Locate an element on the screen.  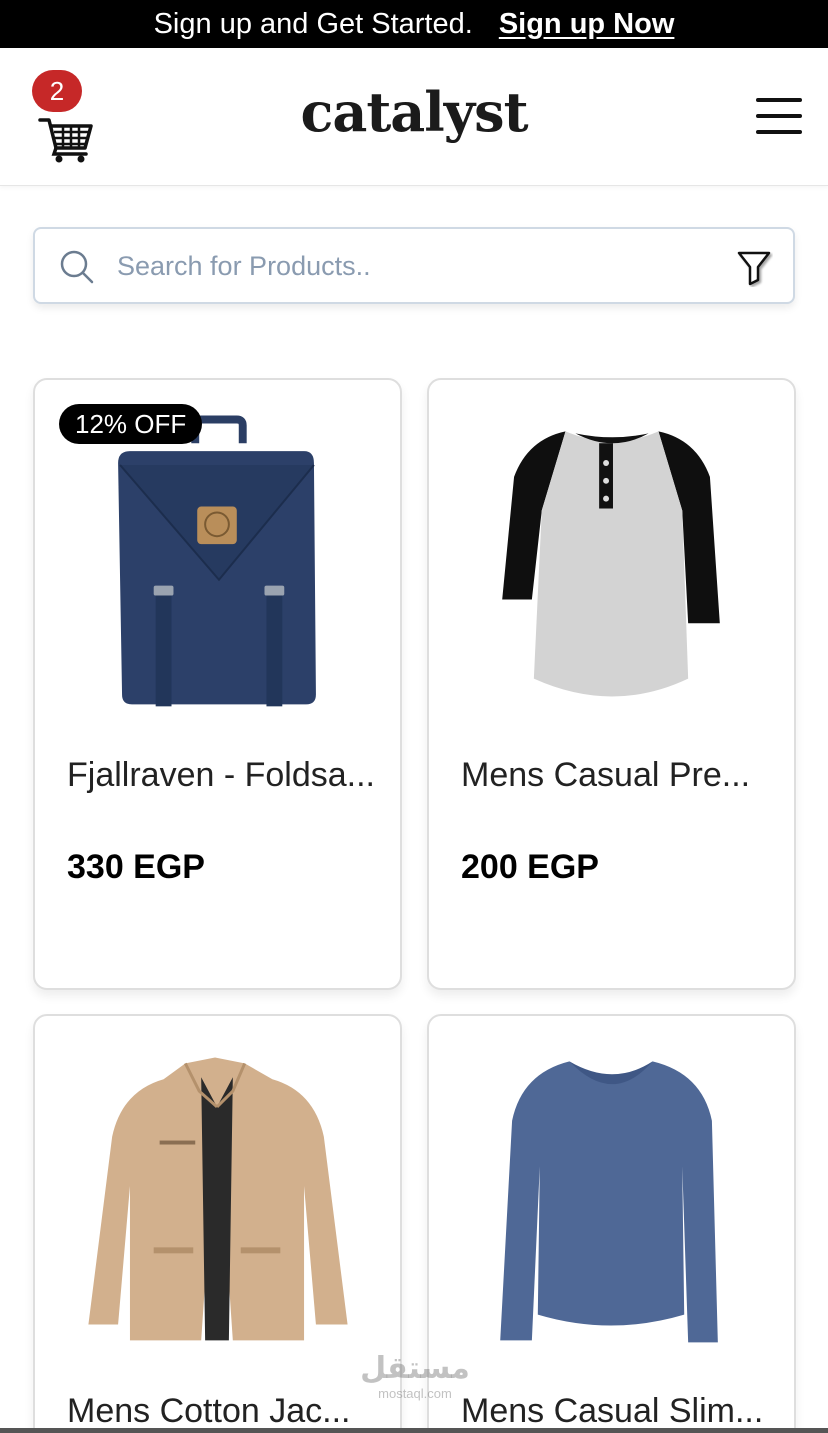
search-icon is located at coordinates (77, 267).